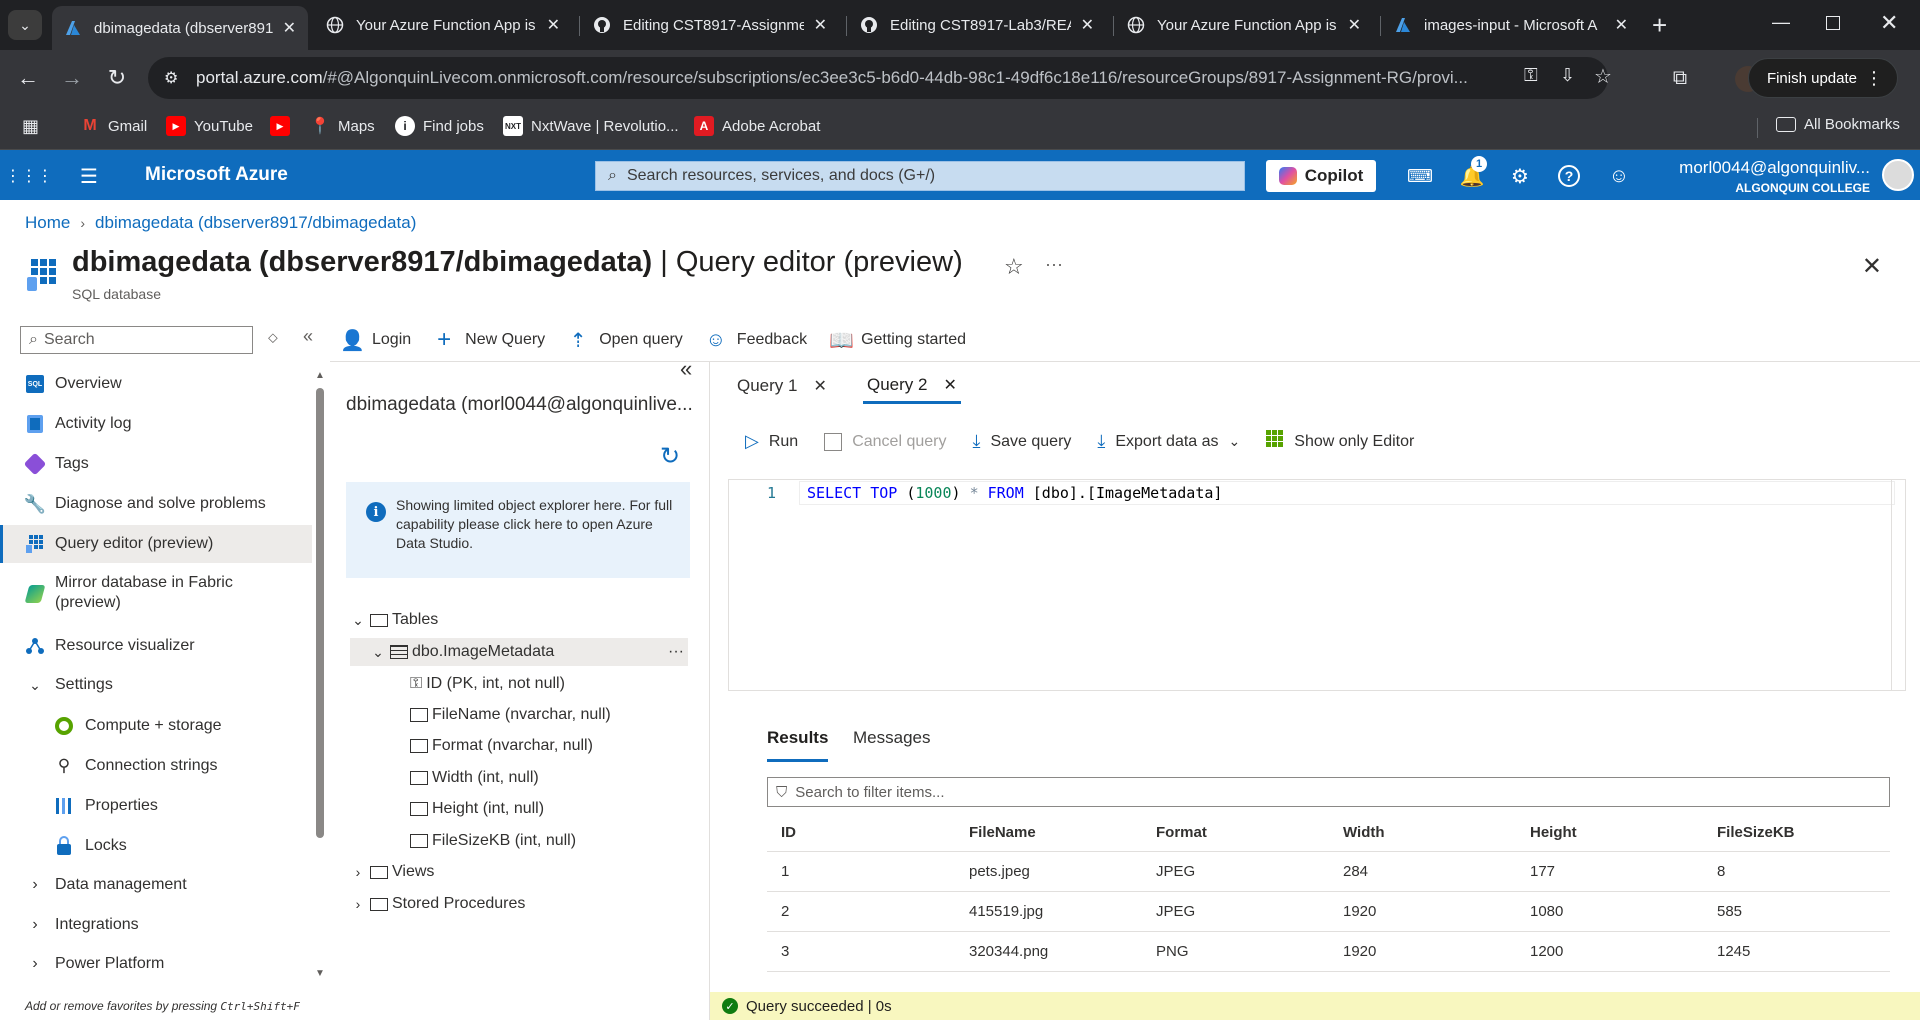  What do you see at coordinates (1021, 441) in the screenshot?
I see `save-query-button: ⤓ Save query` at bounding box center [1021, 441].